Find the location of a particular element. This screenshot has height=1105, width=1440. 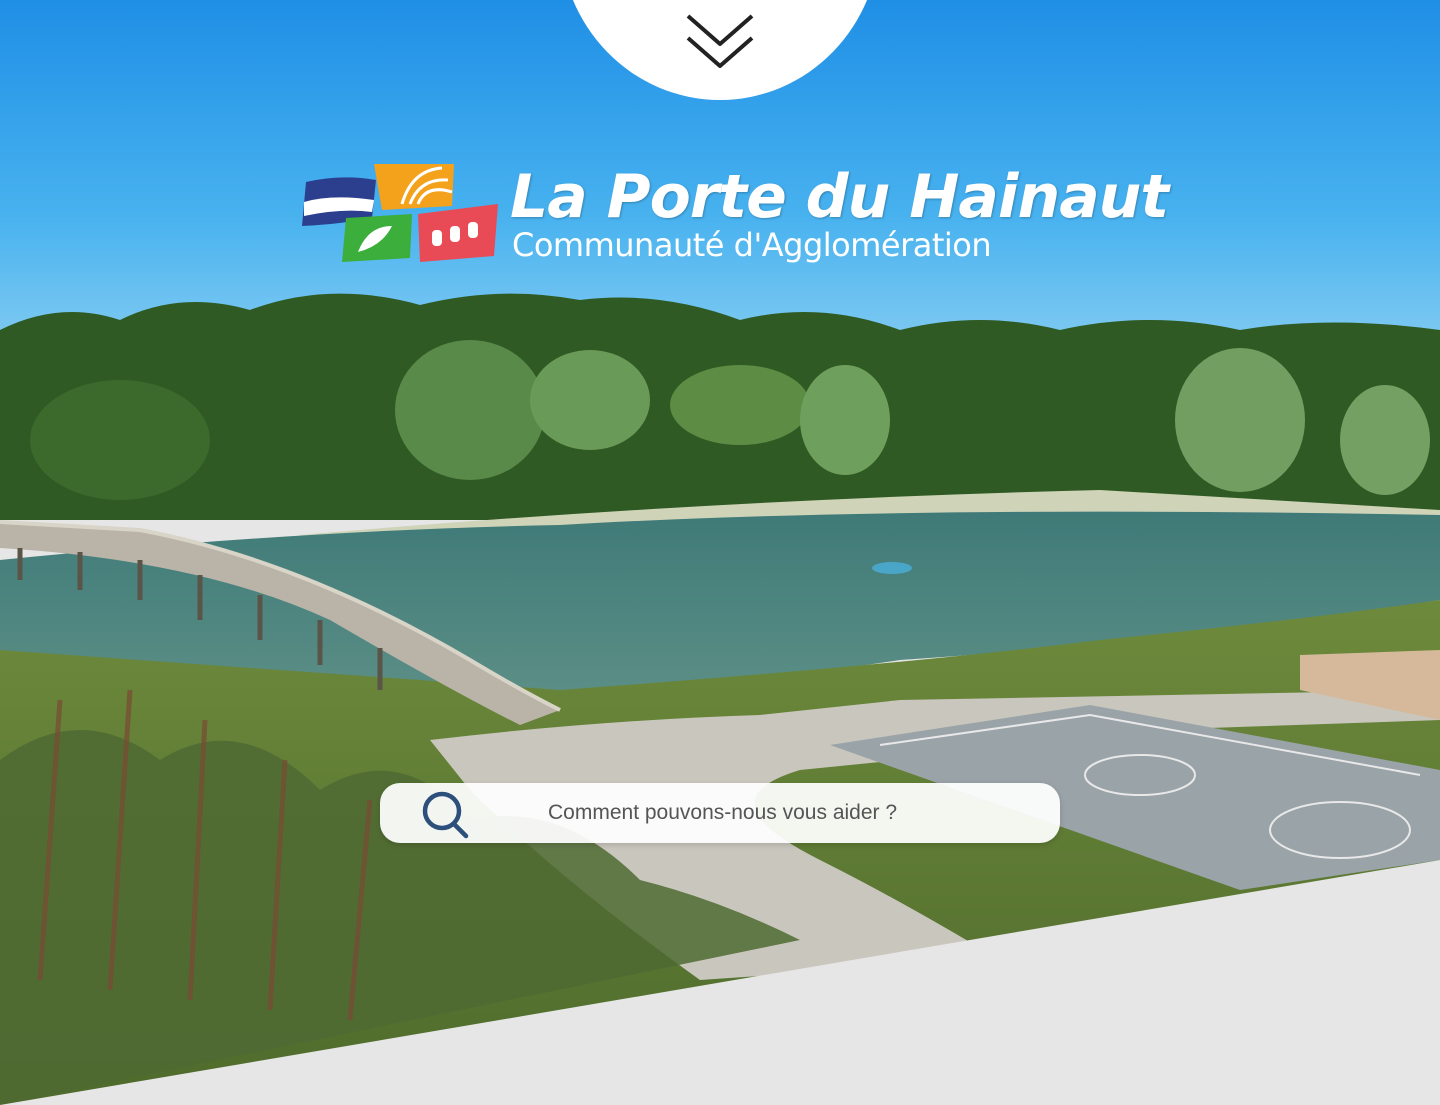

search-input is located at coordinates (770, 813).